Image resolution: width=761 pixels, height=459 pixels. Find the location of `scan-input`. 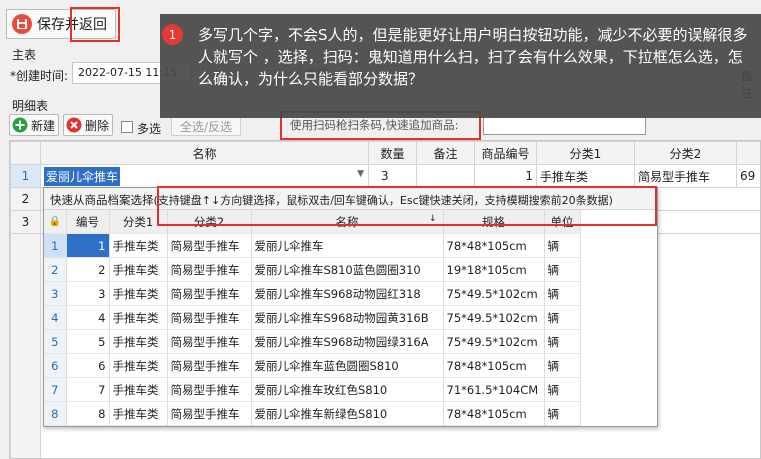

scan-input is located at coordinates (564, 125).